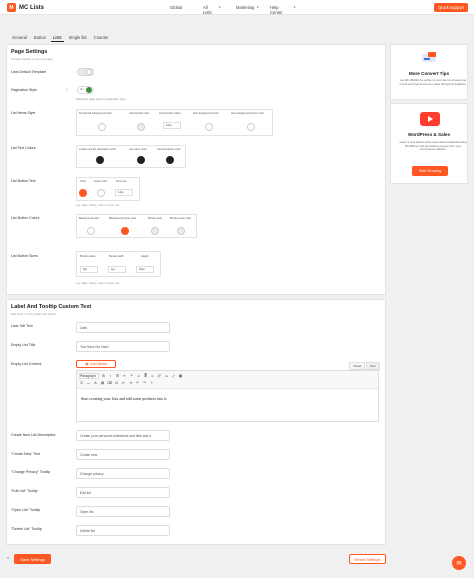 Image resolution: width=474 pixels, height=578 pixels. Describe the element at coordinates (123, 346) in the screenshot. I see `empty-title-input: You Have No Lists!` at that location.